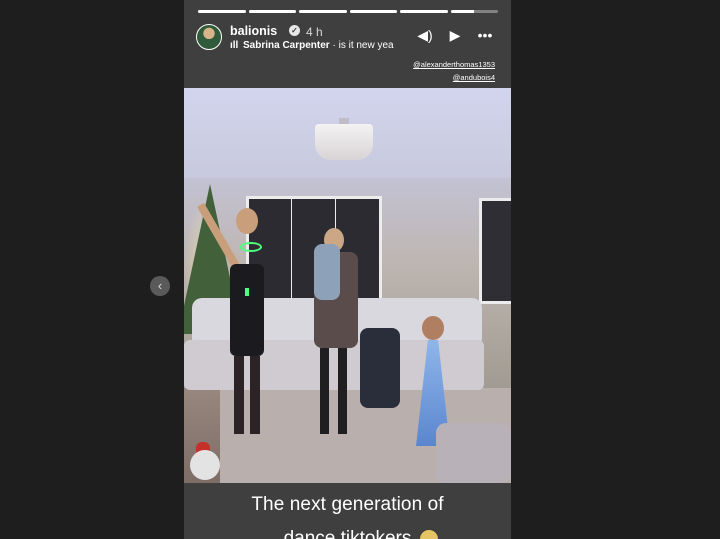 The width and height of the screenshot is (720, 539). I want to click on armchair, so click(473, 453).